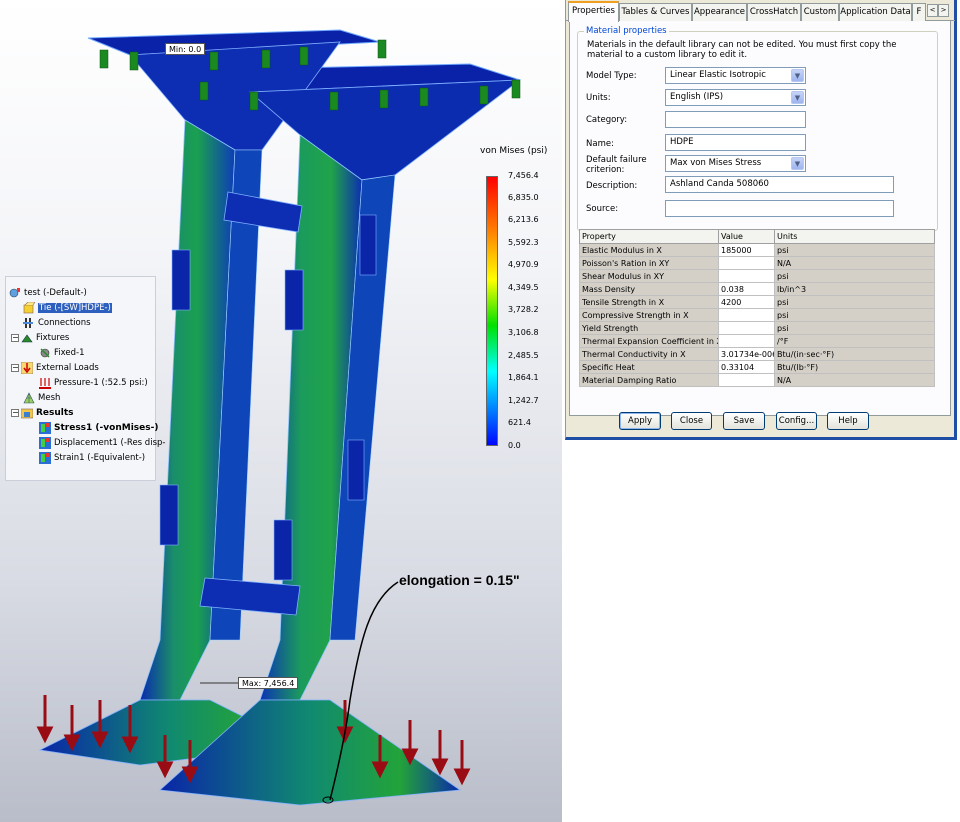  What do you see at coordinates (854, 380) in the screenshot?
I see `cell-units: N/A` at bounding box center [854, 380].